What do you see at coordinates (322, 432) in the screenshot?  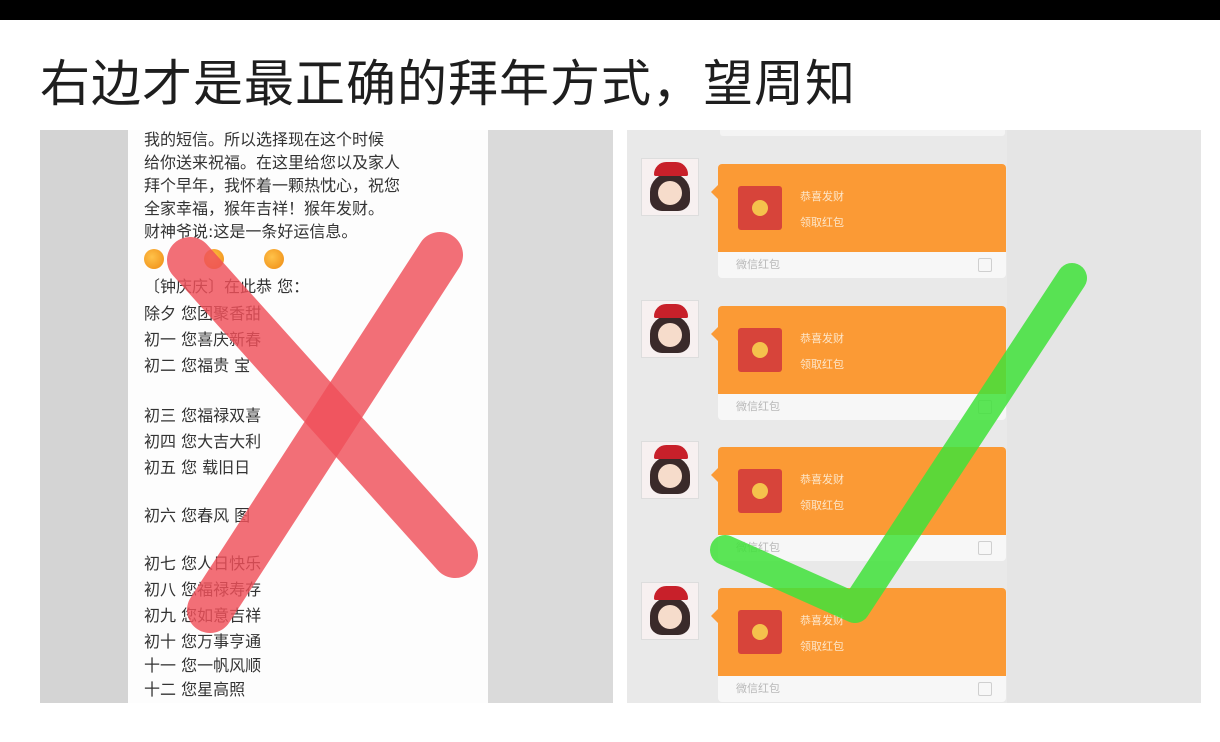 I see `red-cross-mark-icon` at bounding box center [322, 432].